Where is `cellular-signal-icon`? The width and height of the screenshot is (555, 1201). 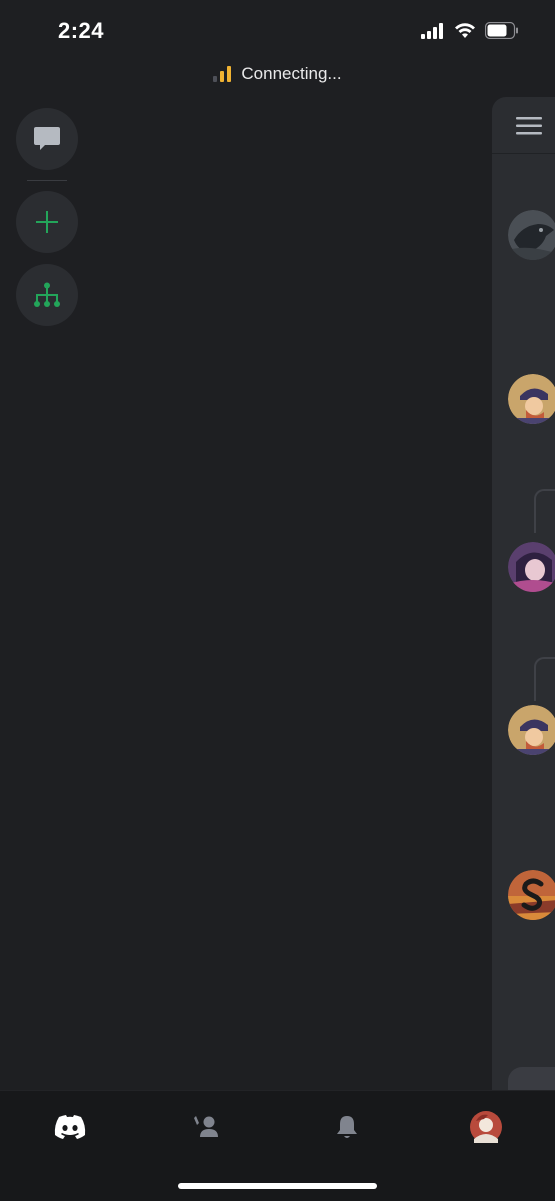
cellular-signal-icon is located at coordinates (432, 30).